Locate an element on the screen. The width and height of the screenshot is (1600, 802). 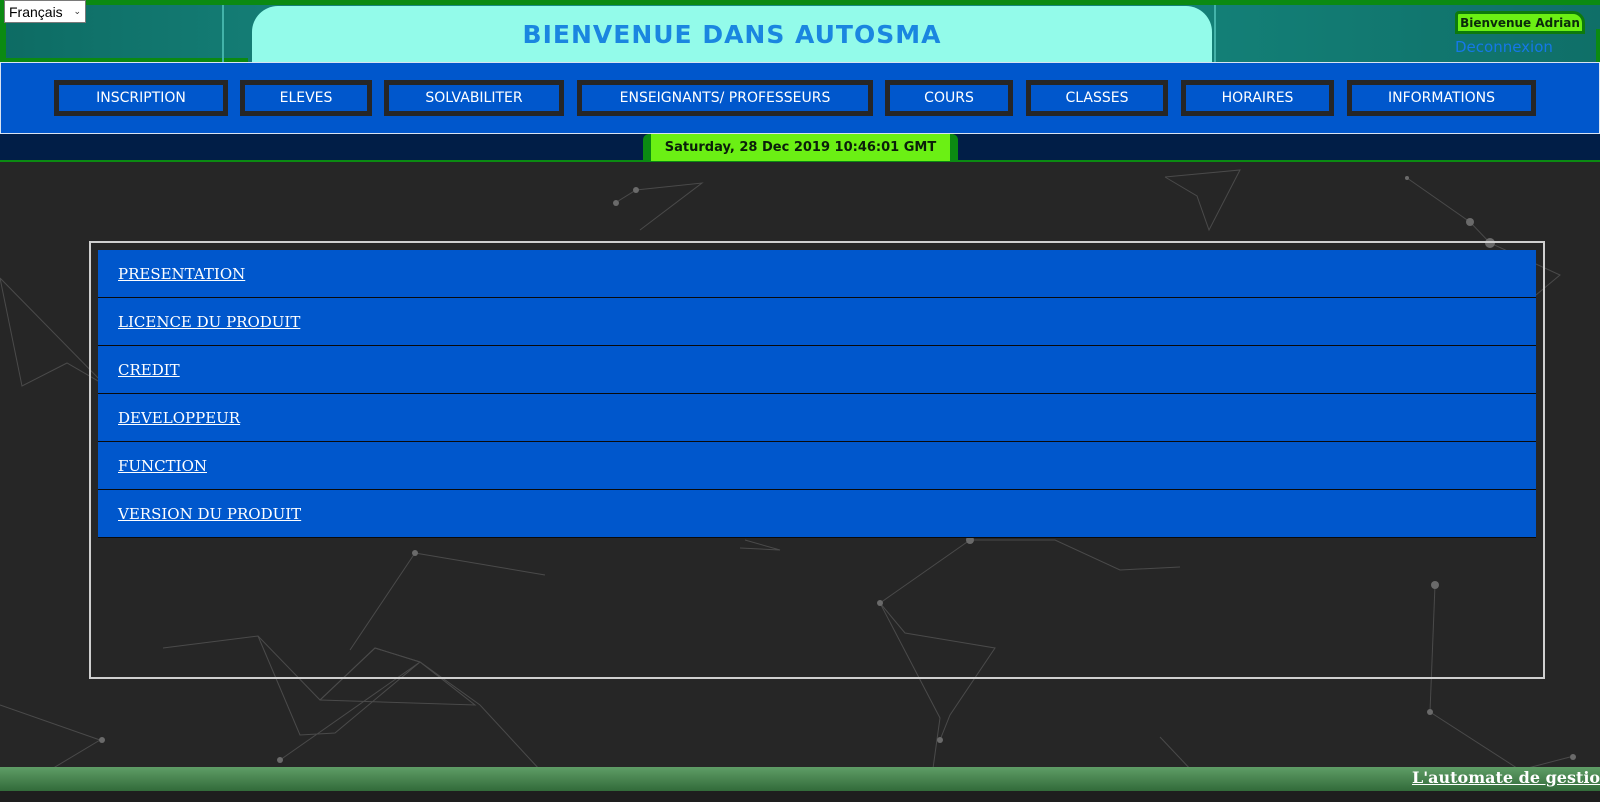
menu-item-credit: CREDIT is located at coordinates (817, 370).